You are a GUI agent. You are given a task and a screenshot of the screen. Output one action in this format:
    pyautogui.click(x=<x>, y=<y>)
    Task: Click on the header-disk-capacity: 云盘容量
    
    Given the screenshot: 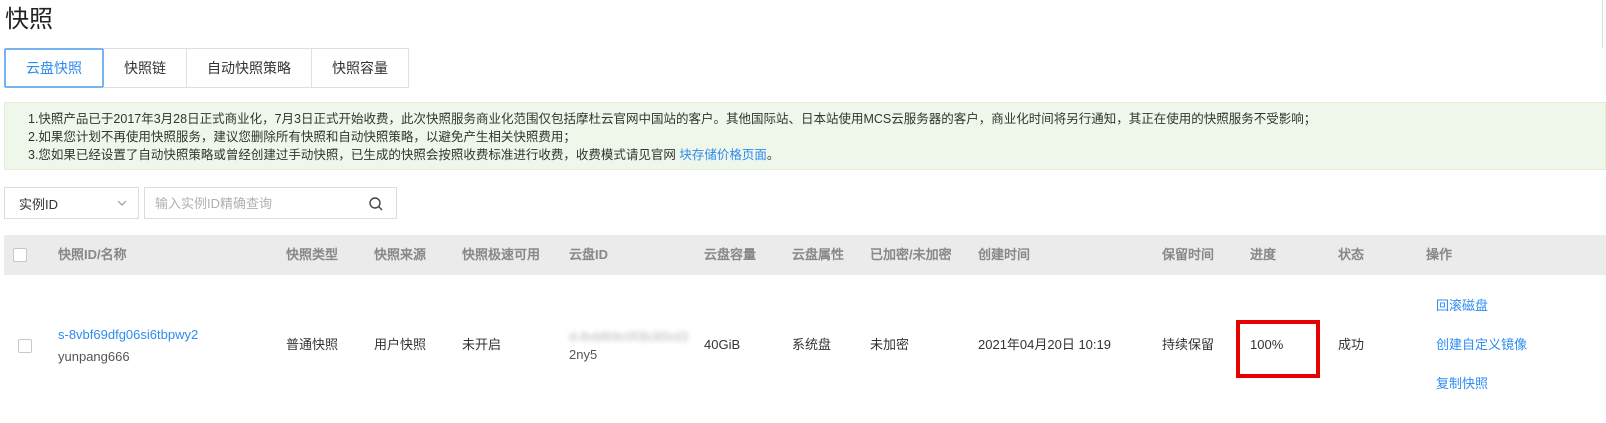 What is the action you would take?
    pyautogui.click(x=730, y=254)
    